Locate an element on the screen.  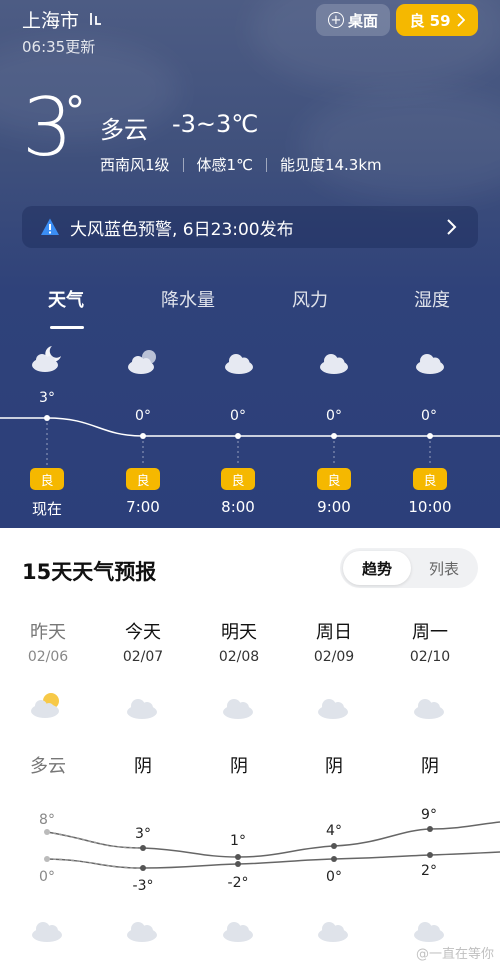
feels-like: 体感1℃ is located at coordinates (224, 165).